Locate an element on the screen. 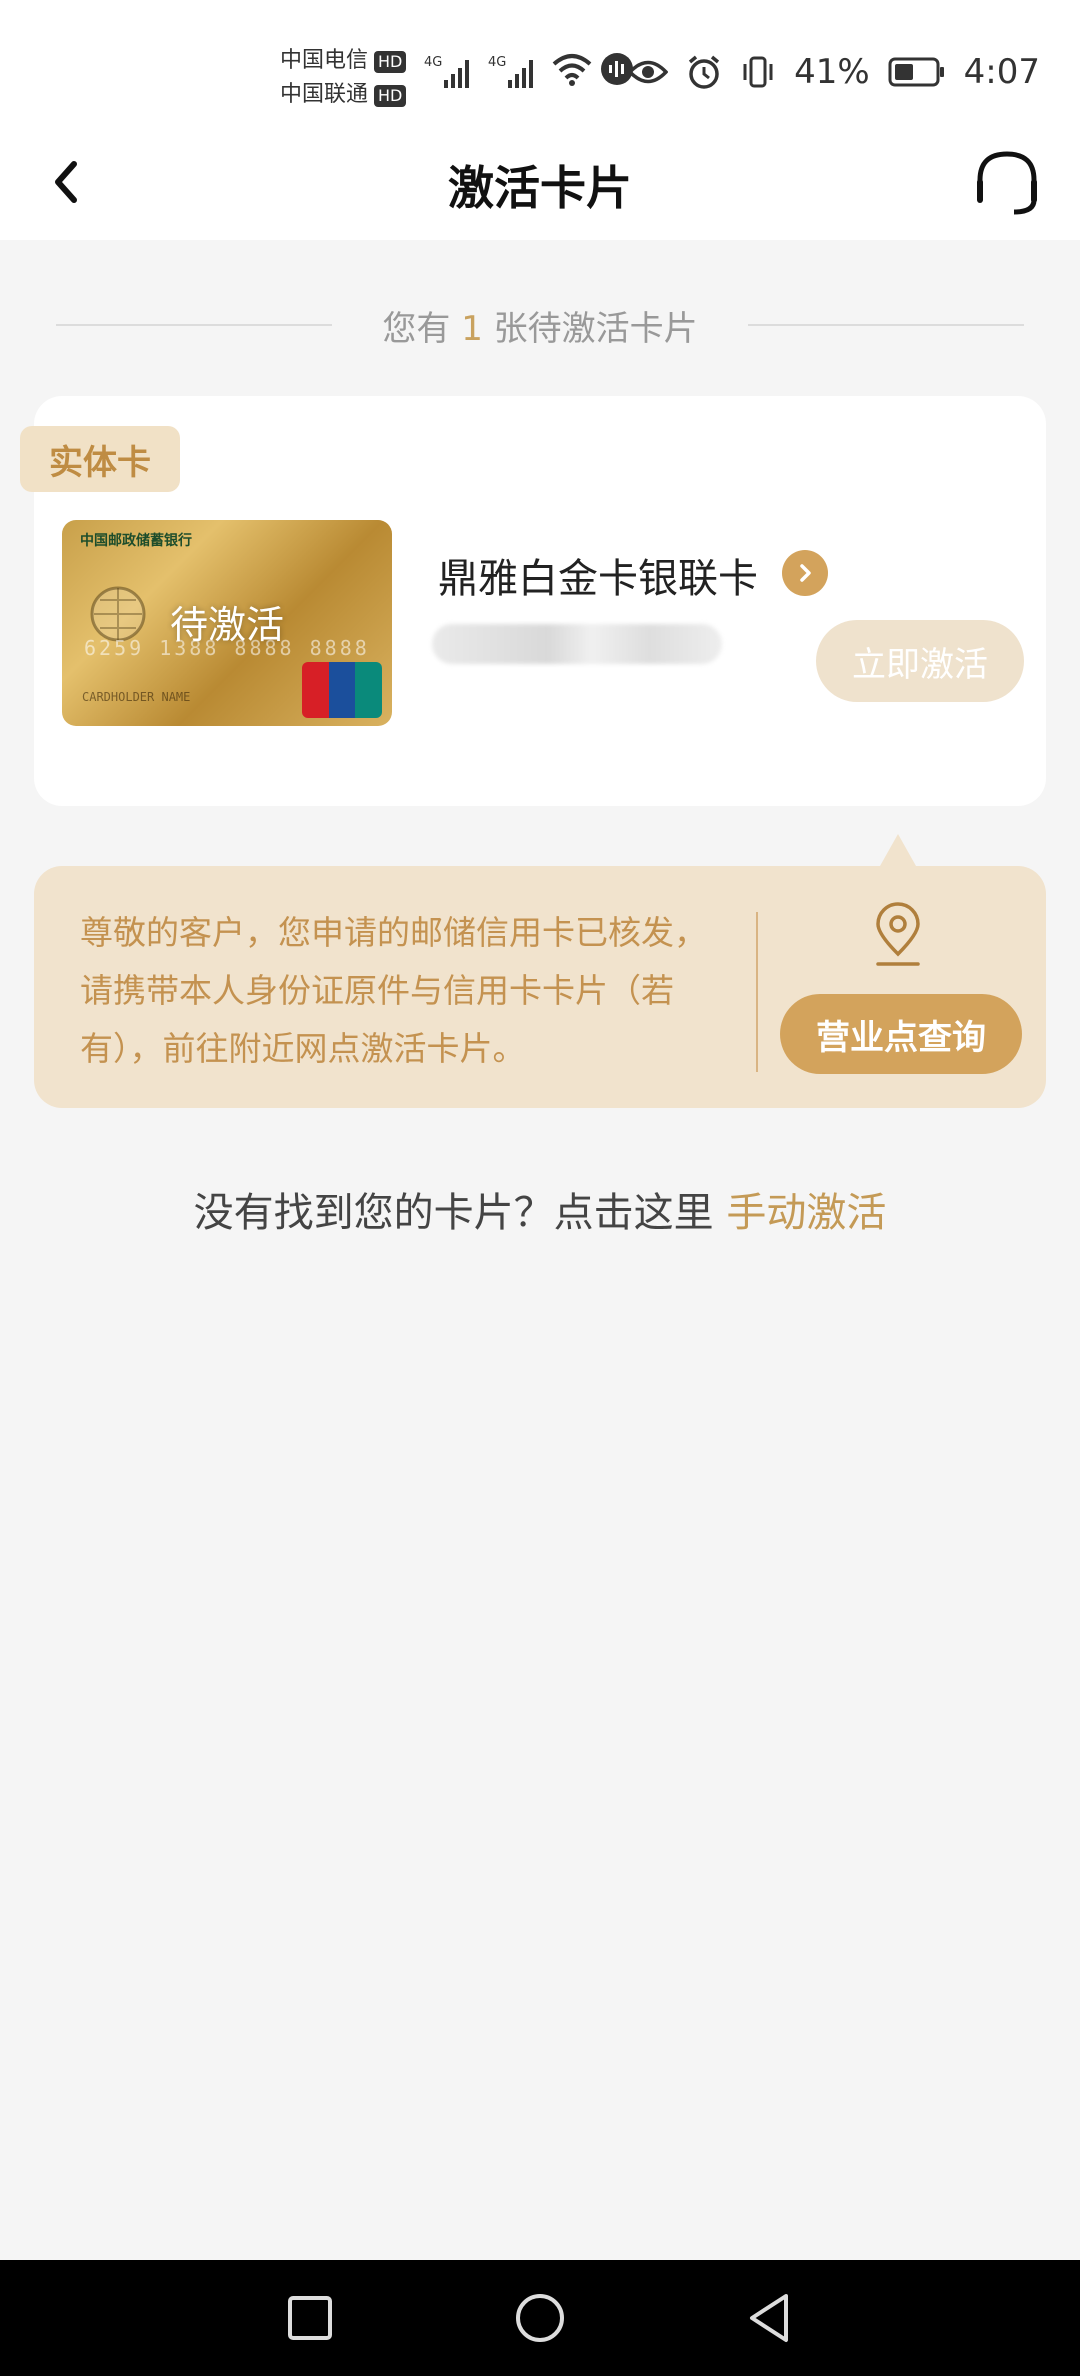  eye-comfort-icon is located at coordinates (648, 72).